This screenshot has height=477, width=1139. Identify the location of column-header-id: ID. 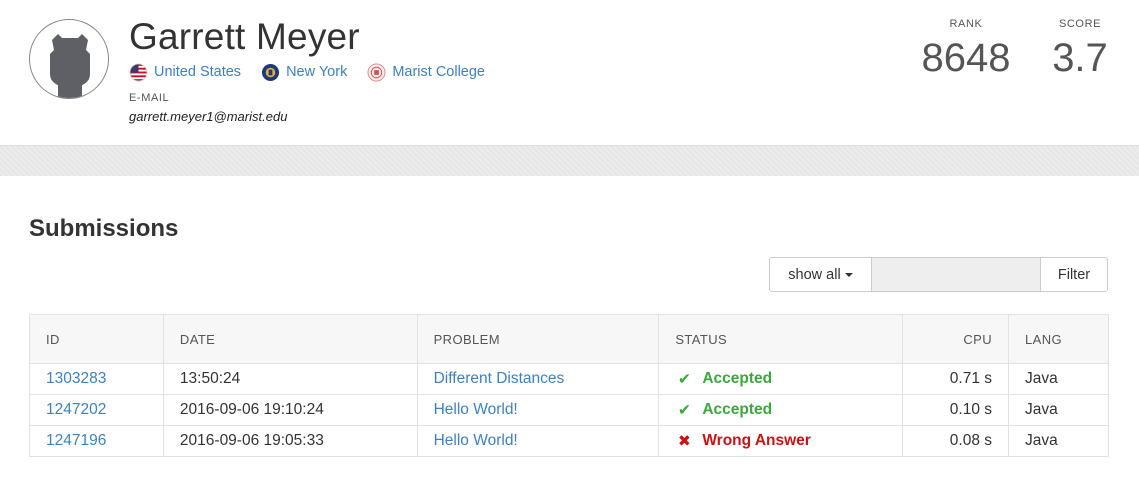
(96, 339).